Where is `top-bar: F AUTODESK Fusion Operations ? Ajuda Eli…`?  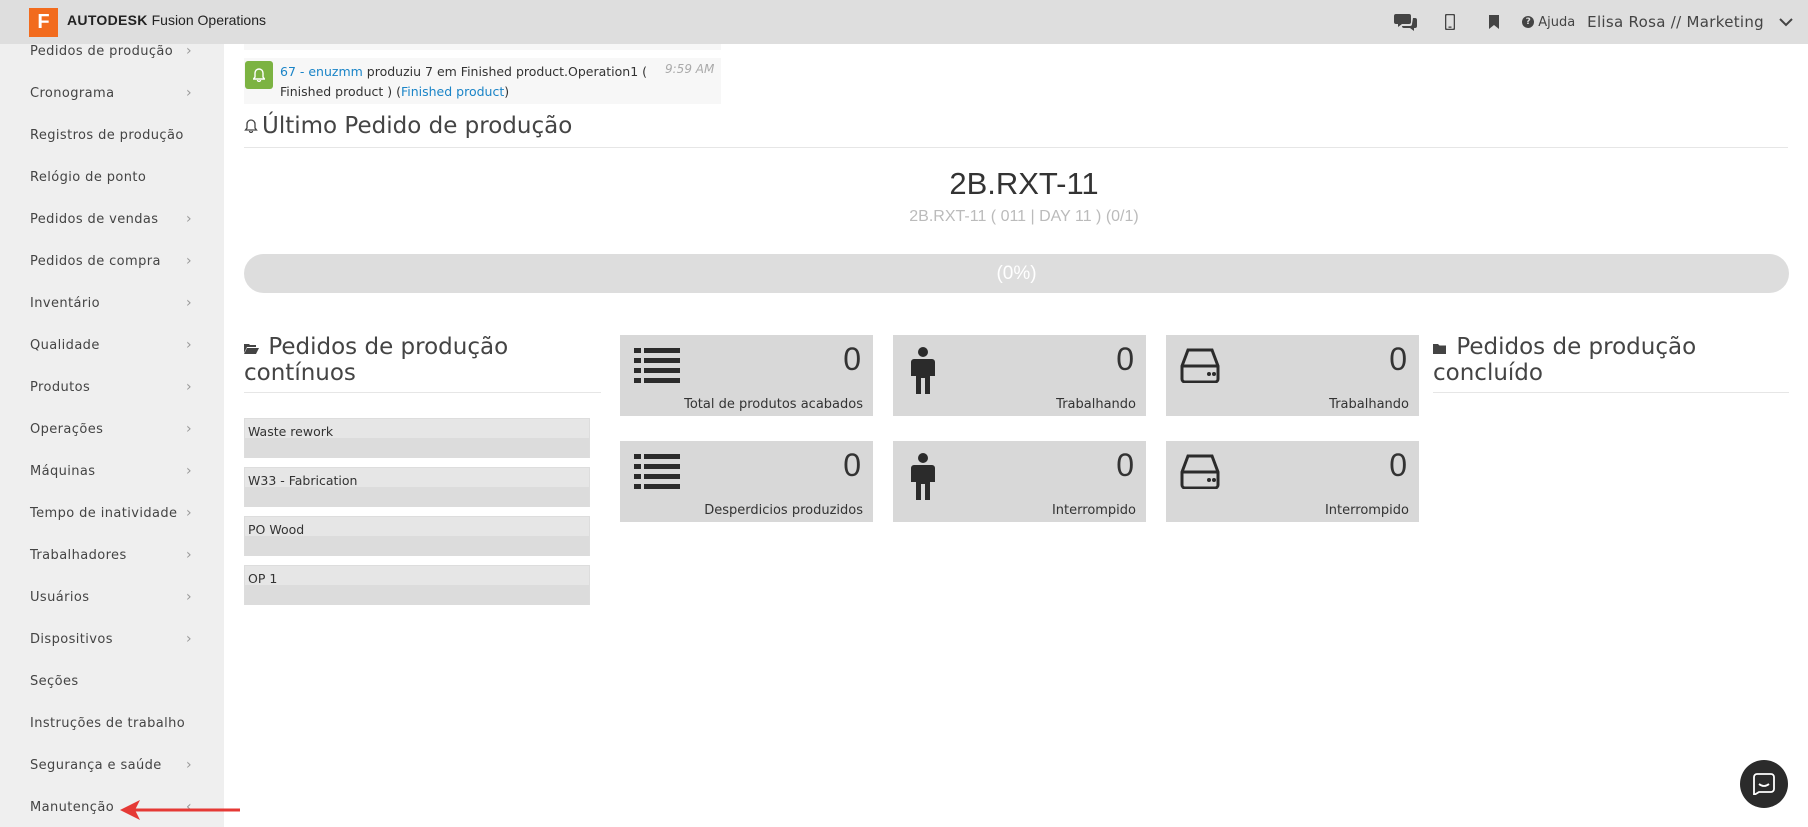 top-bar: F AUTODESK Fusion Operations ? Ajuda Eli… is located at coordinates (904, 22).